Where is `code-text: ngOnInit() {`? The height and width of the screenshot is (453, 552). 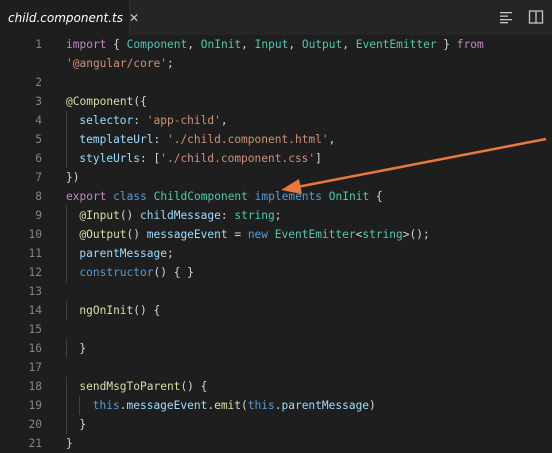 code-text: ngOnInit() { is located at coordinates (119, 310).